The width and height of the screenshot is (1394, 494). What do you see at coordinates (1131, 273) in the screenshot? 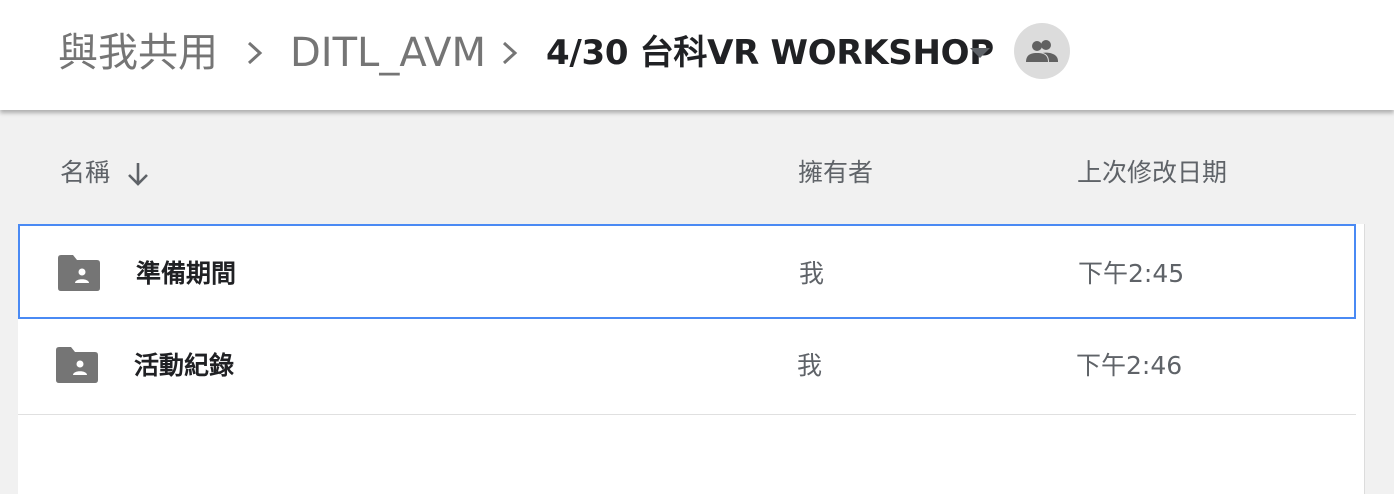
I see `file-last-modified: 下午2:45` at bounding box center [1131, 273].